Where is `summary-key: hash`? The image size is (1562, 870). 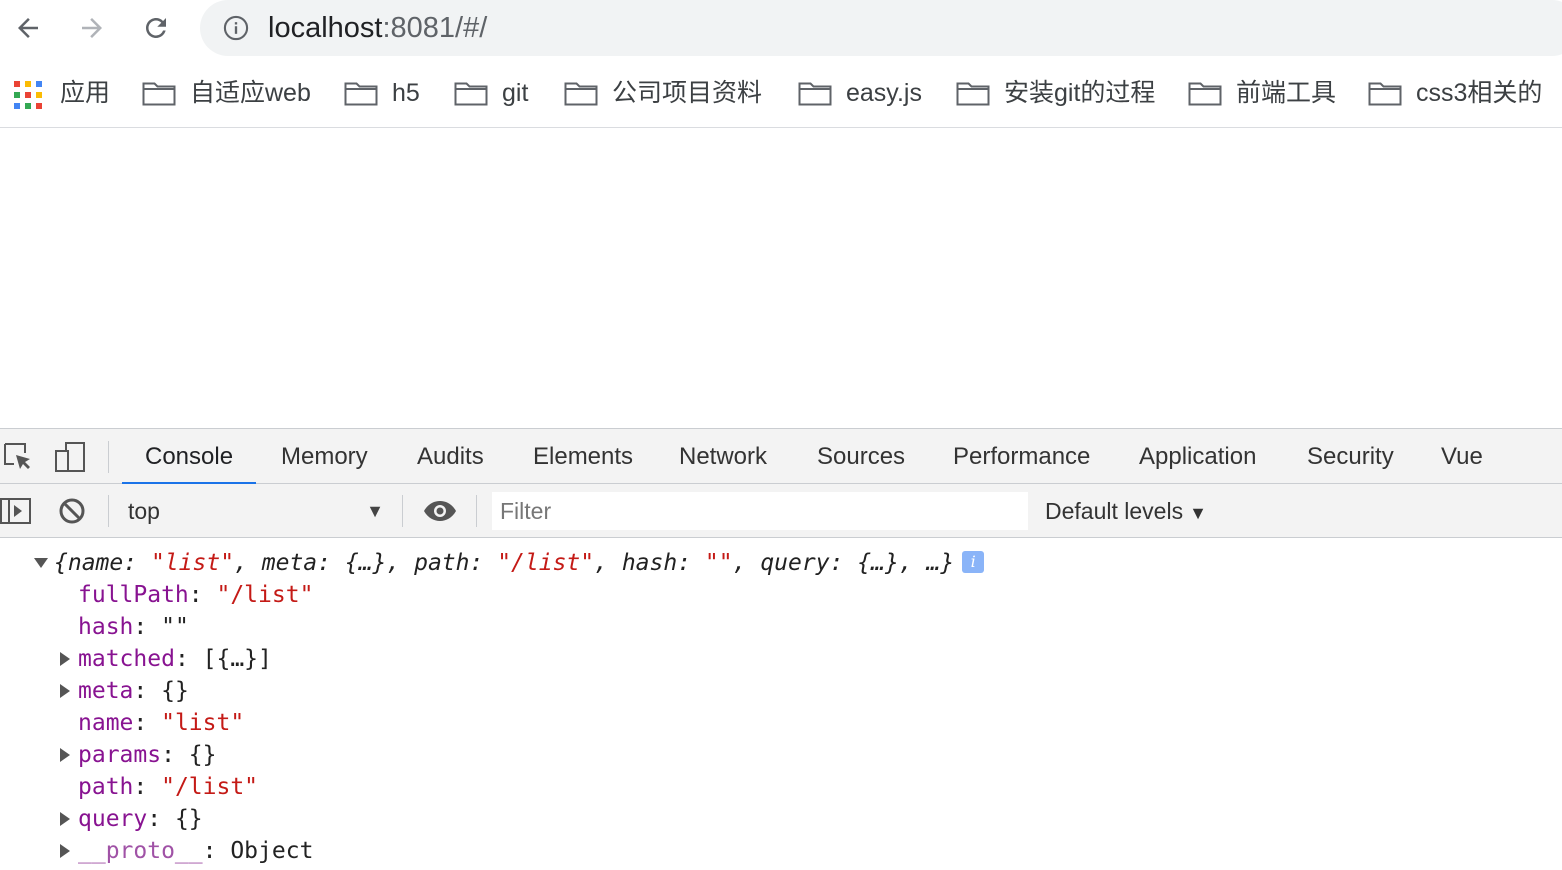
summary-key: hash is located at coordinates (649, 563).